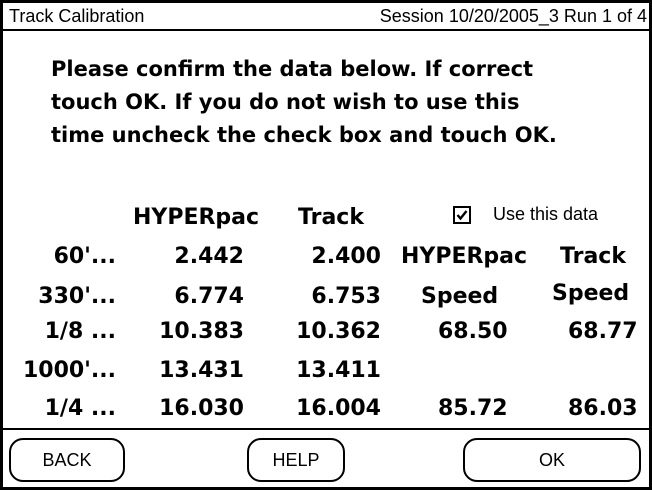 Image resolution: width=652 pixels, height=490 pixels. What do you see at coordinates (513, 16) in the screenshot?
I see `session-info: Session 10/20/2005_3 Run 1 of 4` at bounding box center [513, 16].